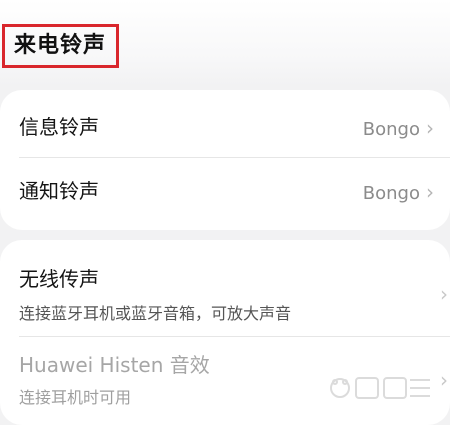 Image resolution: width=450 pixels, height=425 pixels. I want to click on wireless-audio-label: 无线传声, so click(59, 279).